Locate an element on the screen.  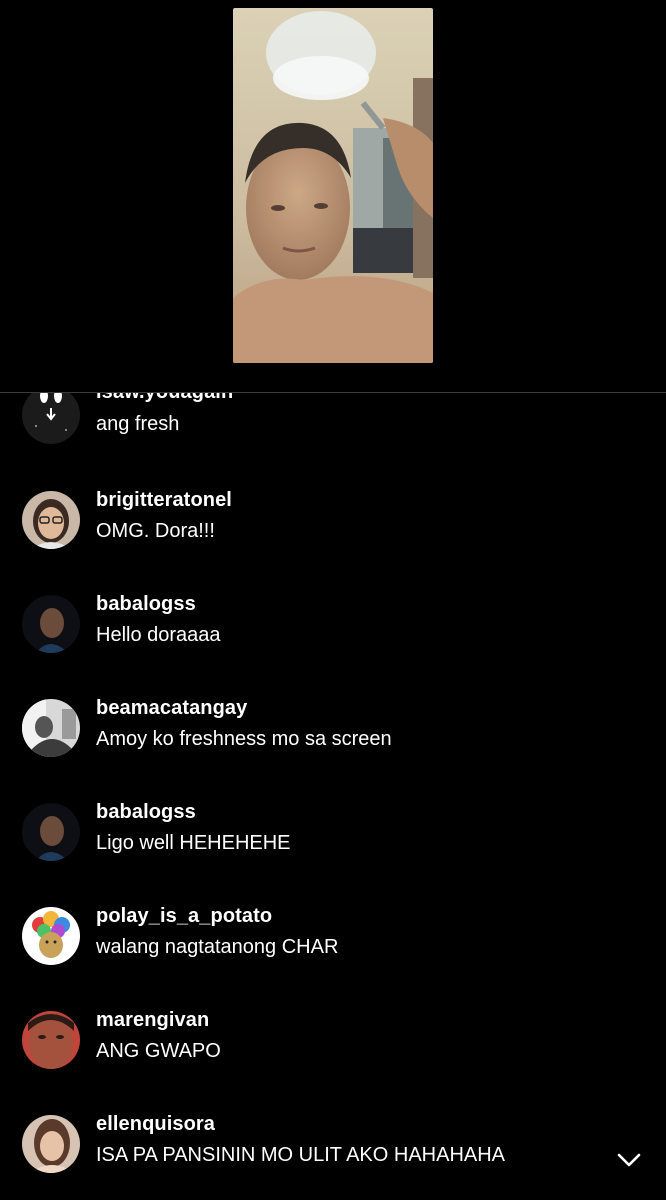
video-image is located at coordinates (333, 185).